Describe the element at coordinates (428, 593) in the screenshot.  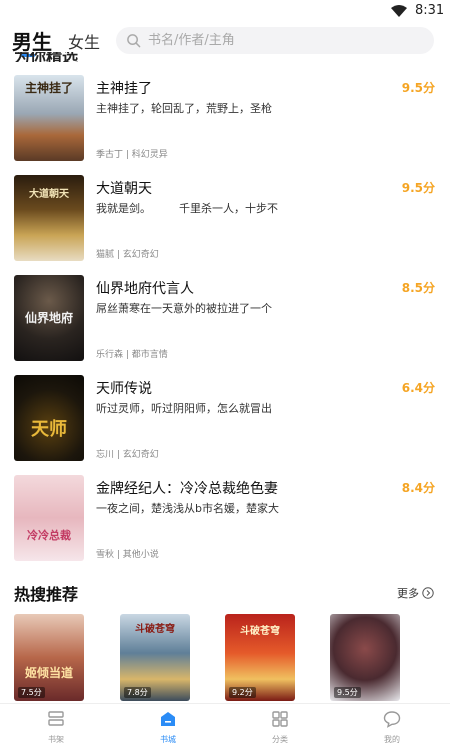
I see `chevron-right-circle-icon` at that location.